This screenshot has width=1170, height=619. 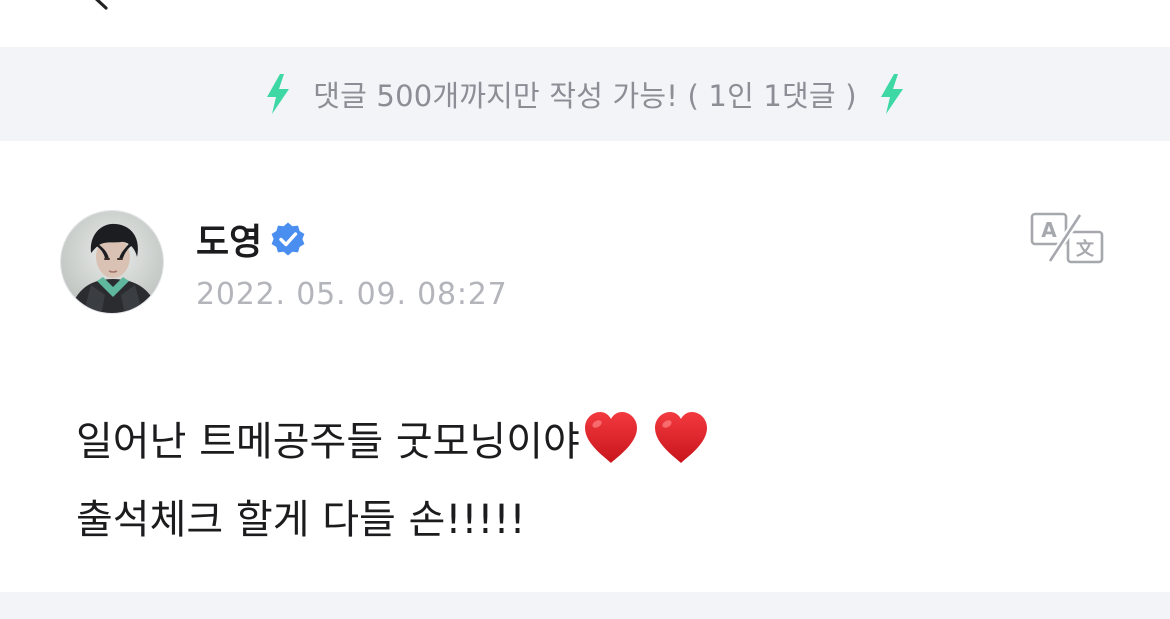 I want to click on post-body-line-1: 일어난 트메공주들 굿모닝이야, so click(x=576, y=442).